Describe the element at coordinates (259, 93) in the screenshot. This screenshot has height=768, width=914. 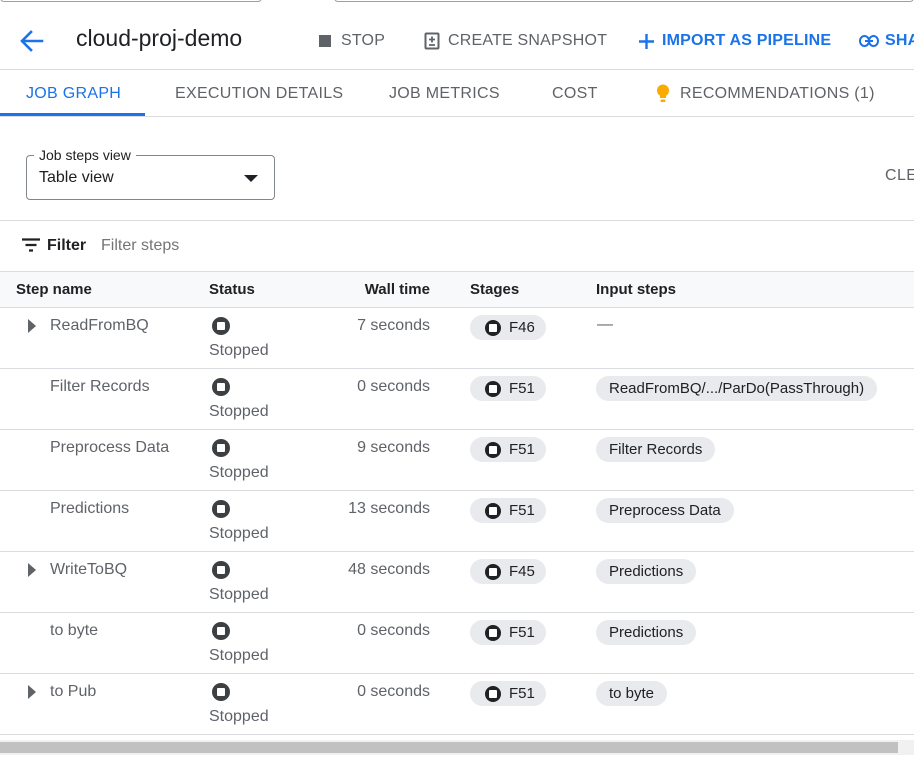
I see `tab-execution-details: EXECUTION DETAILS` at that location.